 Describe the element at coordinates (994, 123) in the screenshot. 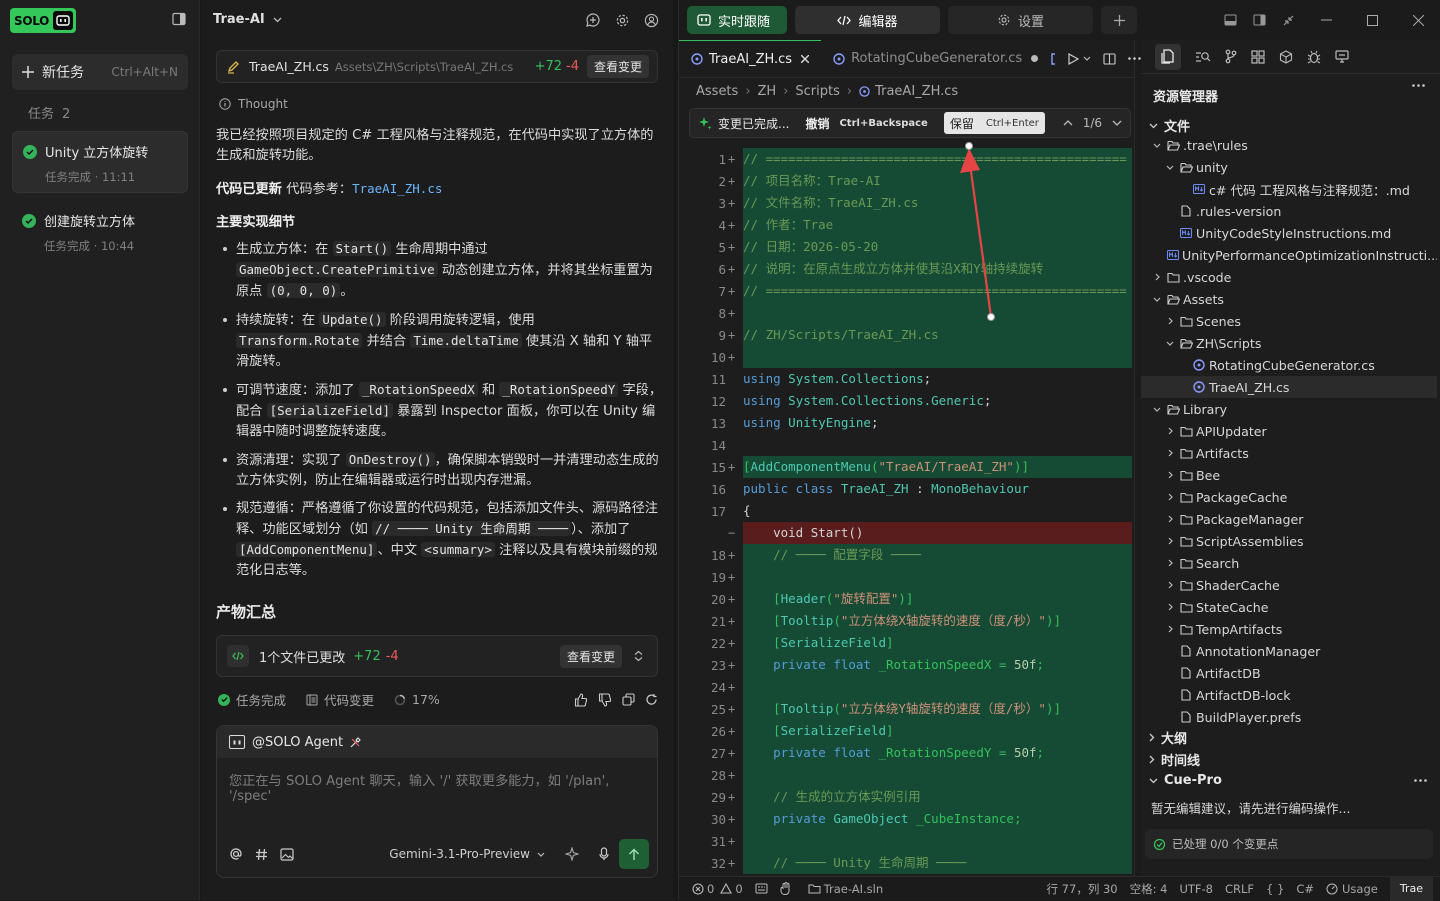

I see `keep-button: 保留 Ctrl+Enter` at that location.